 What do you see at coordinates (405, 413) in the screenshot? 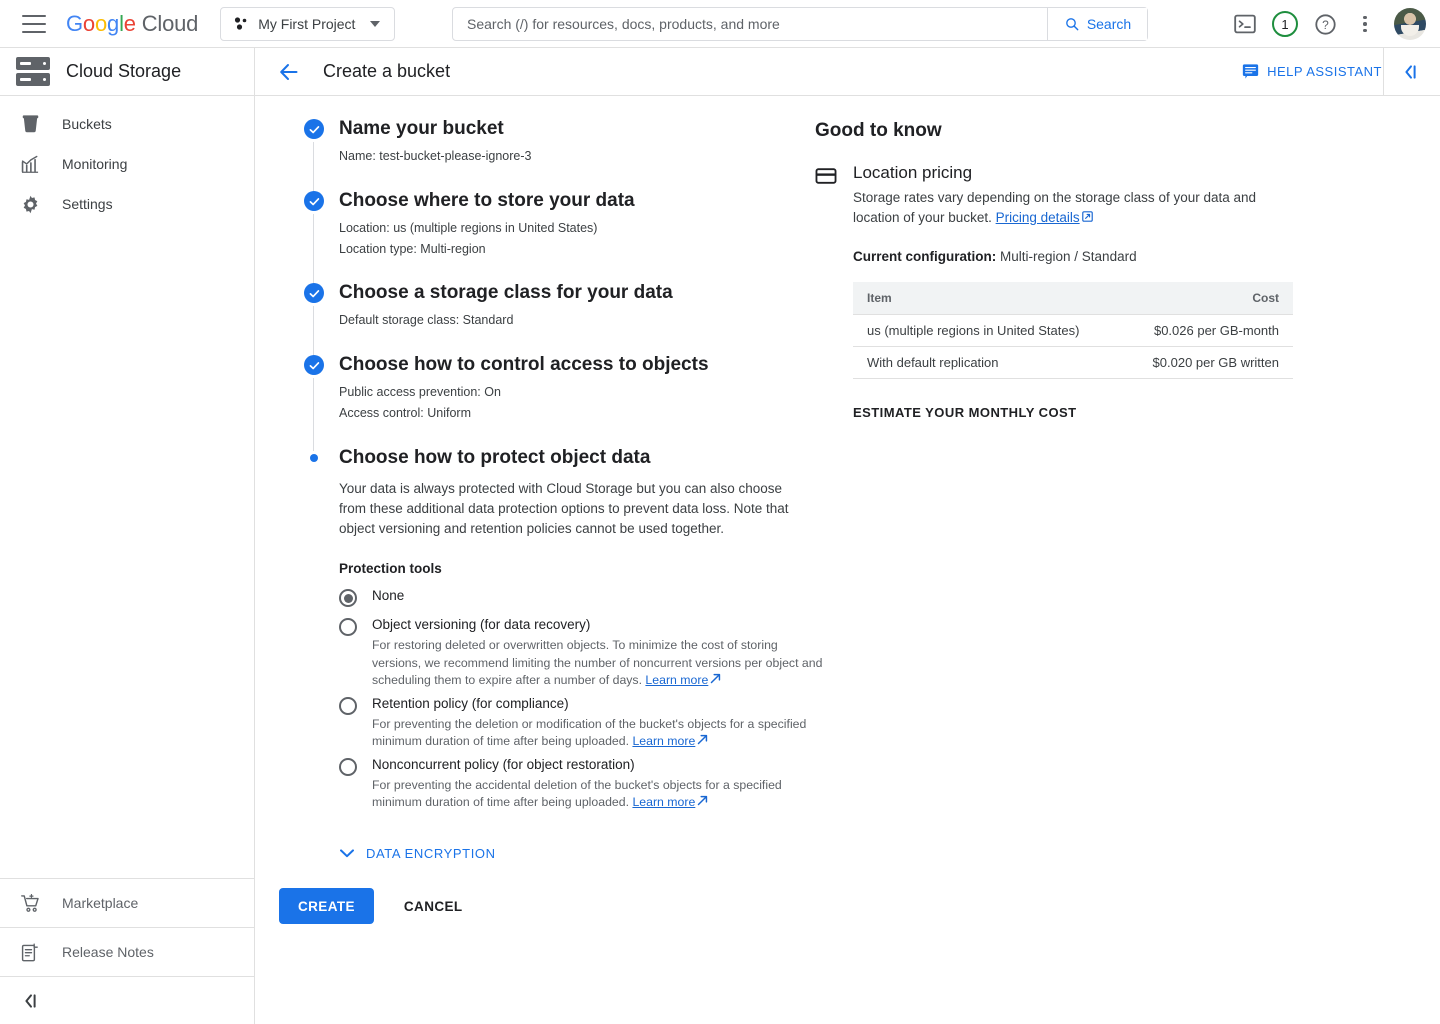
I see `step-detail: Access control: Uniform` at bounding box center [405, 413].